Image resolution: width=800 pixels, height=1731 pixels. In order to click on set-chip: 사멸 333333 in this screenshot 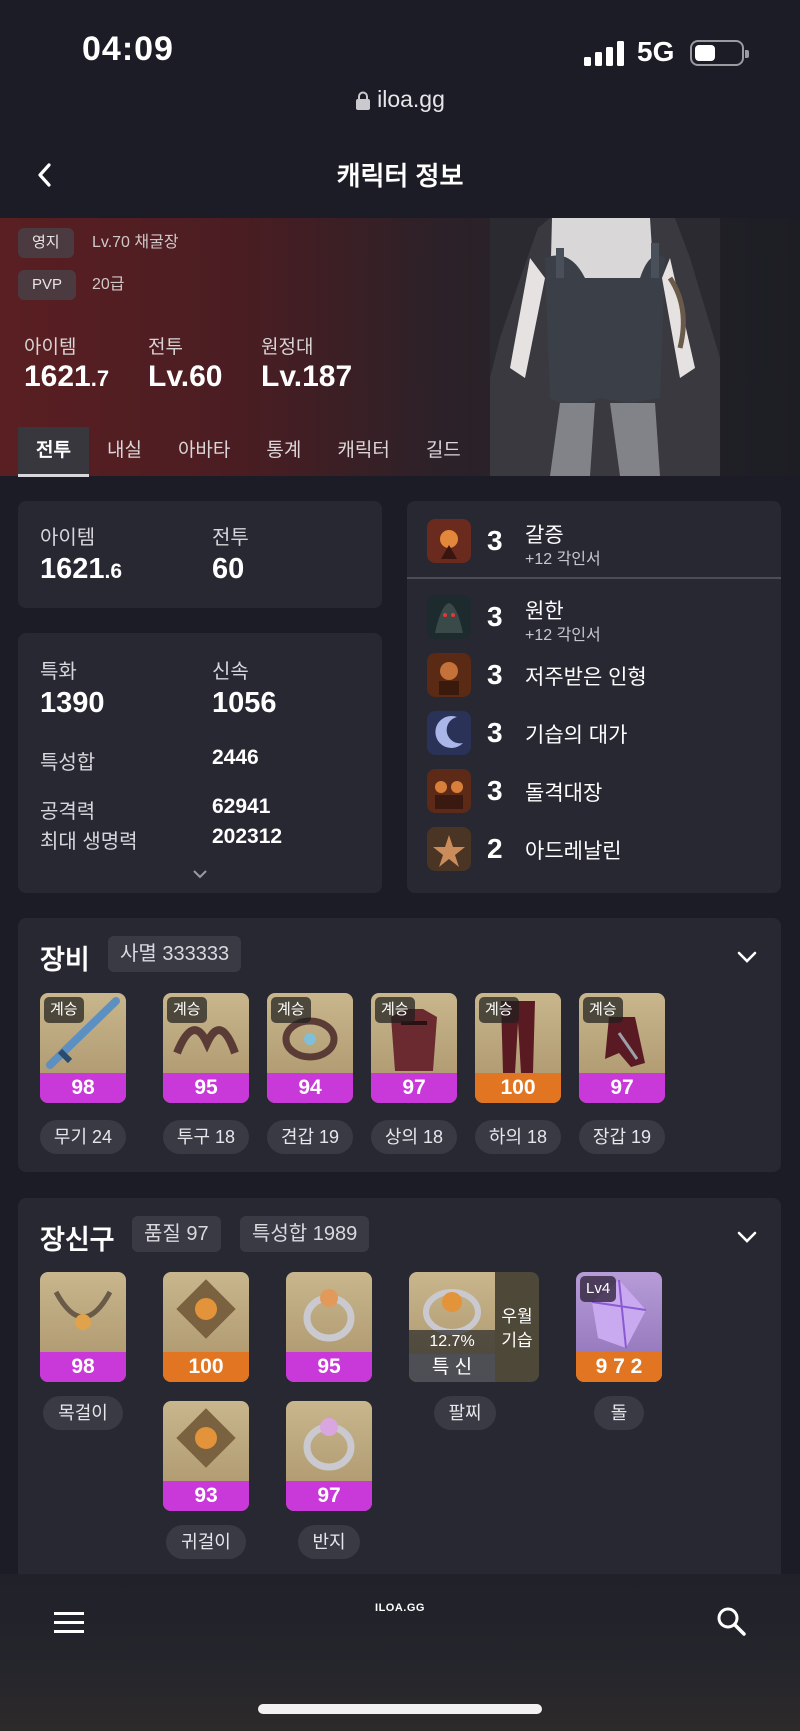, I will do `click(175, 954)`.